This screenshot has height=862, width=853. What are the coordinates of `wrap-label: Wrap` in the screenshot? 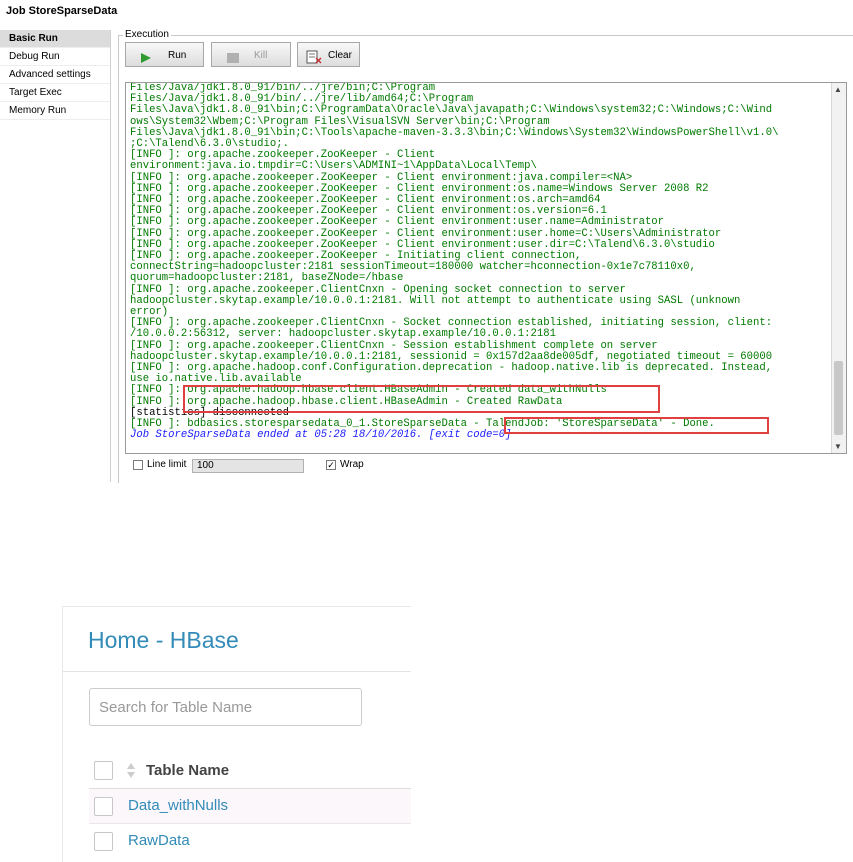 It's located at (352, 464).